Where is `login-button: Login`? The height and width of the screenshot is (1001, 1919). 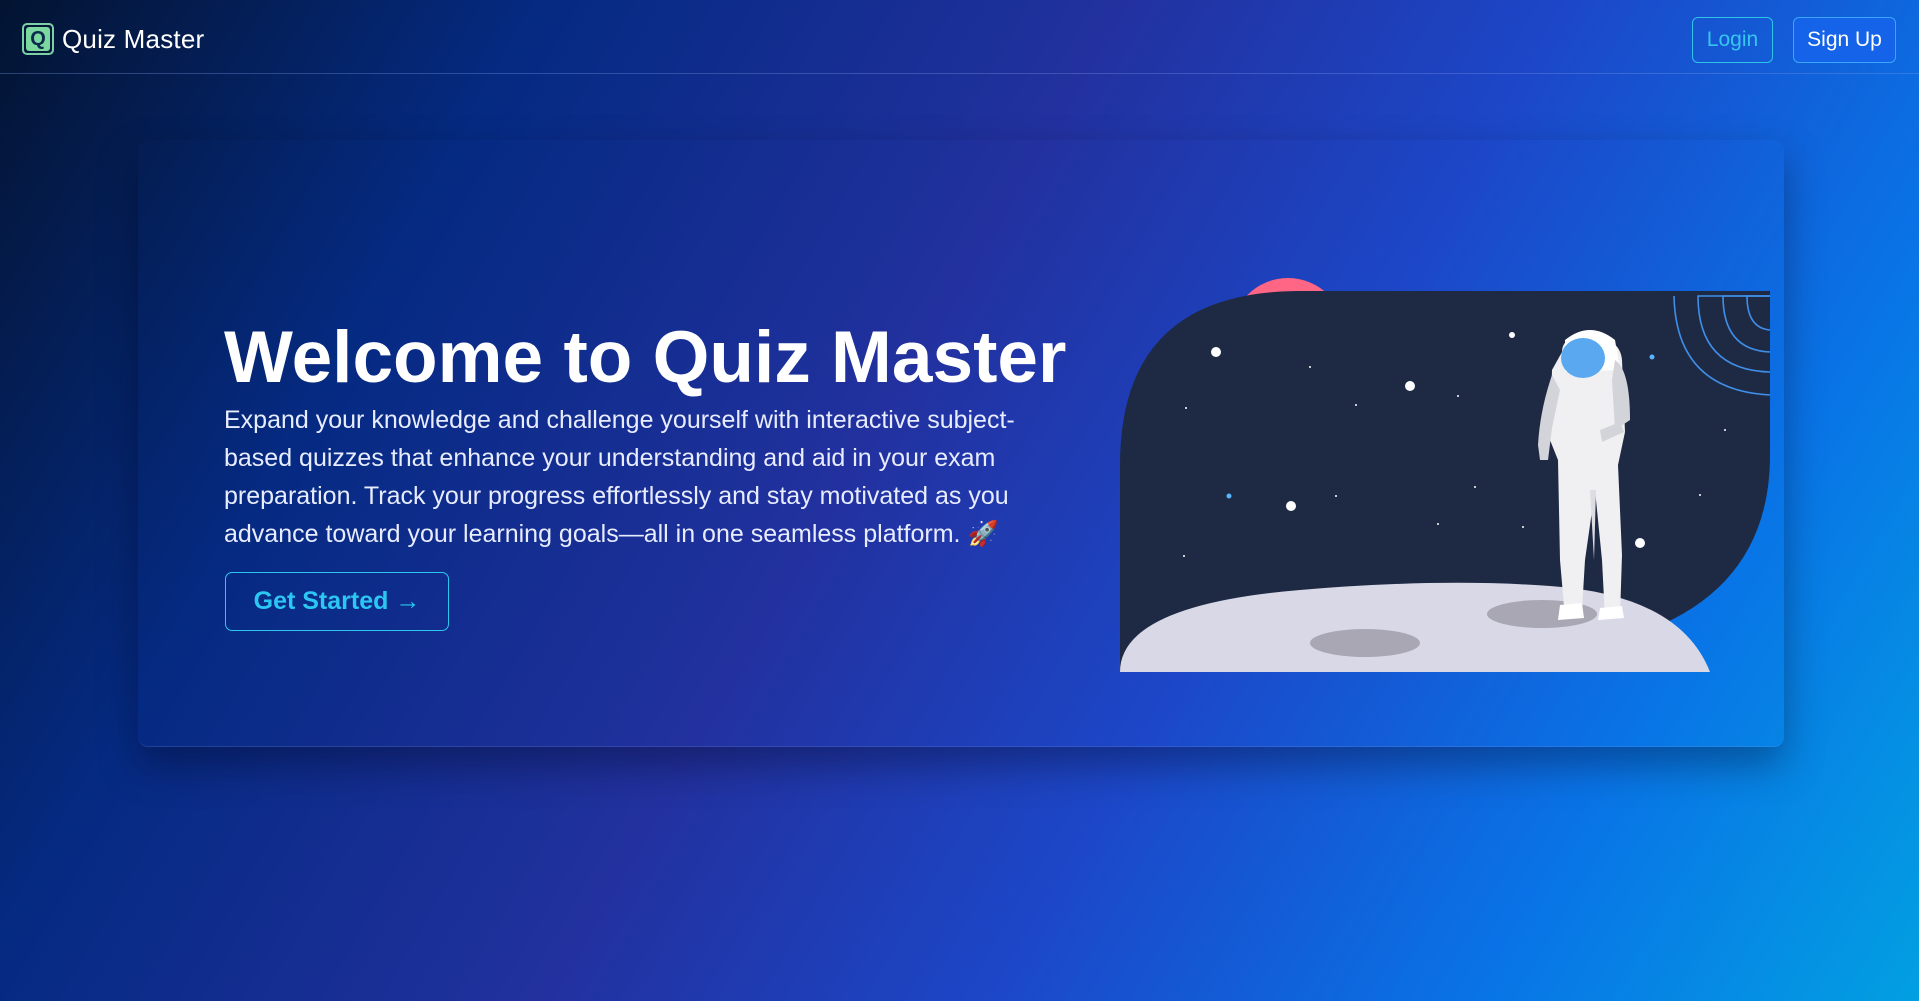
login-button: Login is located at coordinates (1732, 40).